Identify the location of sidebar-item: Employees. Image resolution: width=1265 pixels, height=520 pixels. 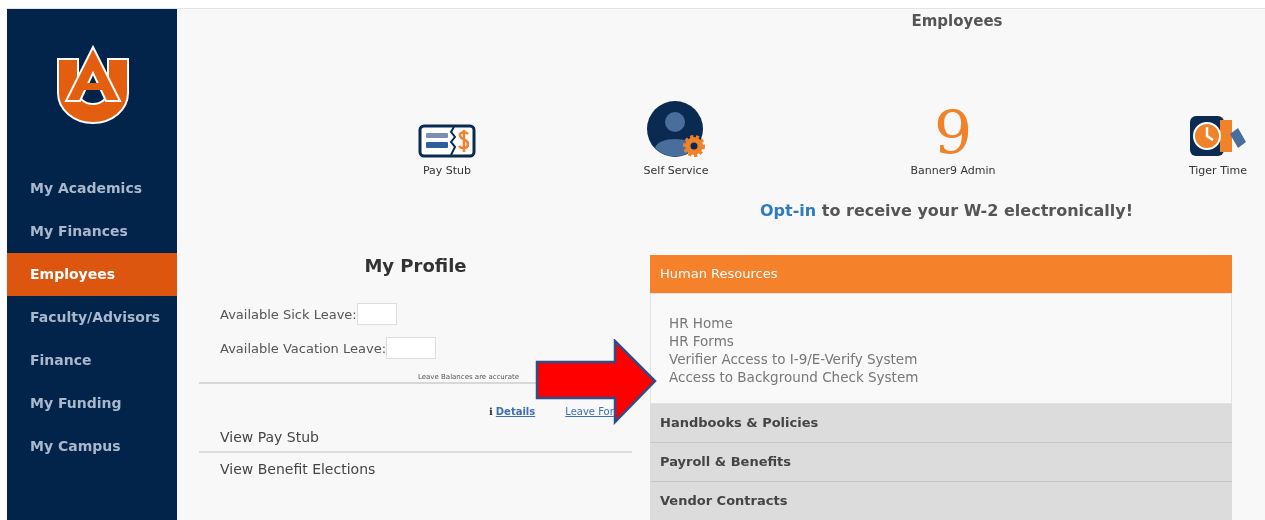
(92, 274).